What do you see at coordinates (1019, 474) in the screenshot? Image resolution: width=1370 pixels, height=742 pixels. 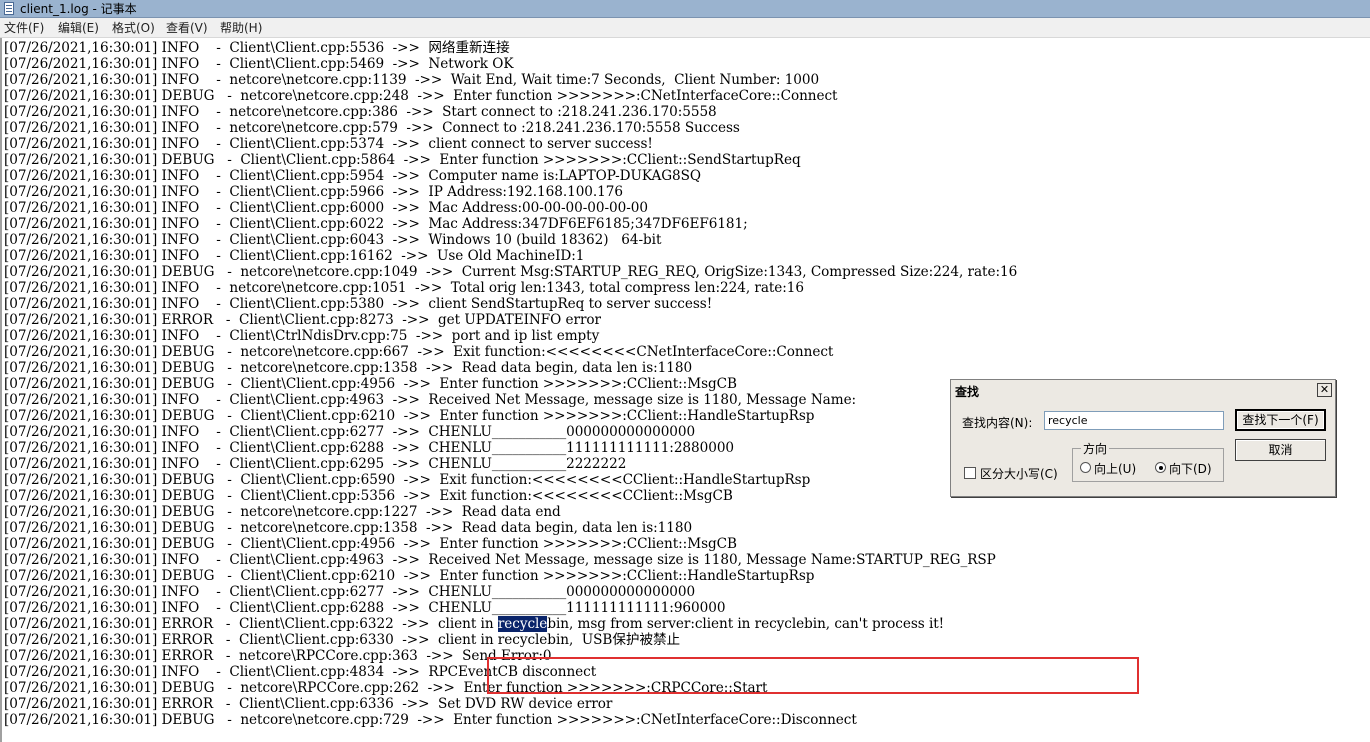 I see `match-case-label: 区分大小写(C)` at bounding box center [1019, 474].